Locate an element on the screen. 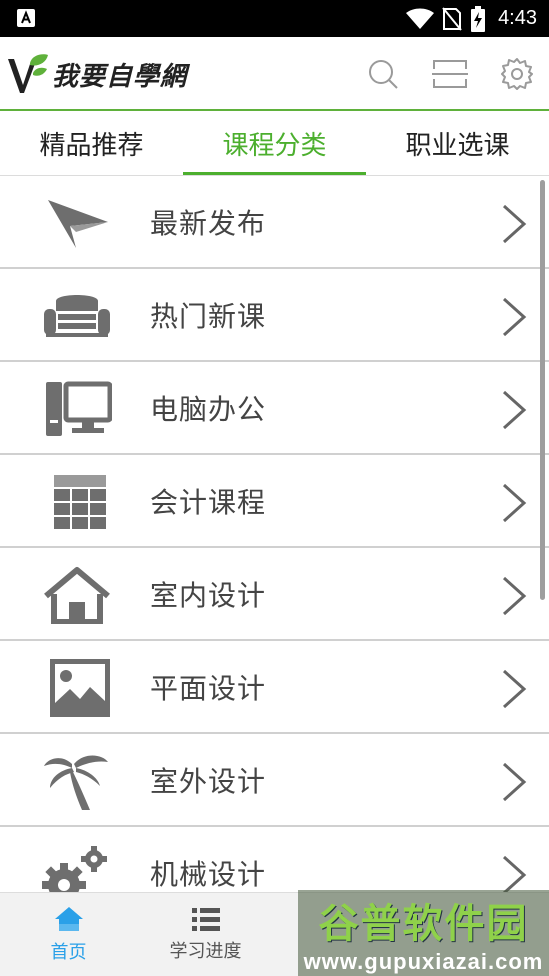 The height and width of the screenshot is (976, 549). list-item-label: 电脑办公 is located at coordinates (208, 409).